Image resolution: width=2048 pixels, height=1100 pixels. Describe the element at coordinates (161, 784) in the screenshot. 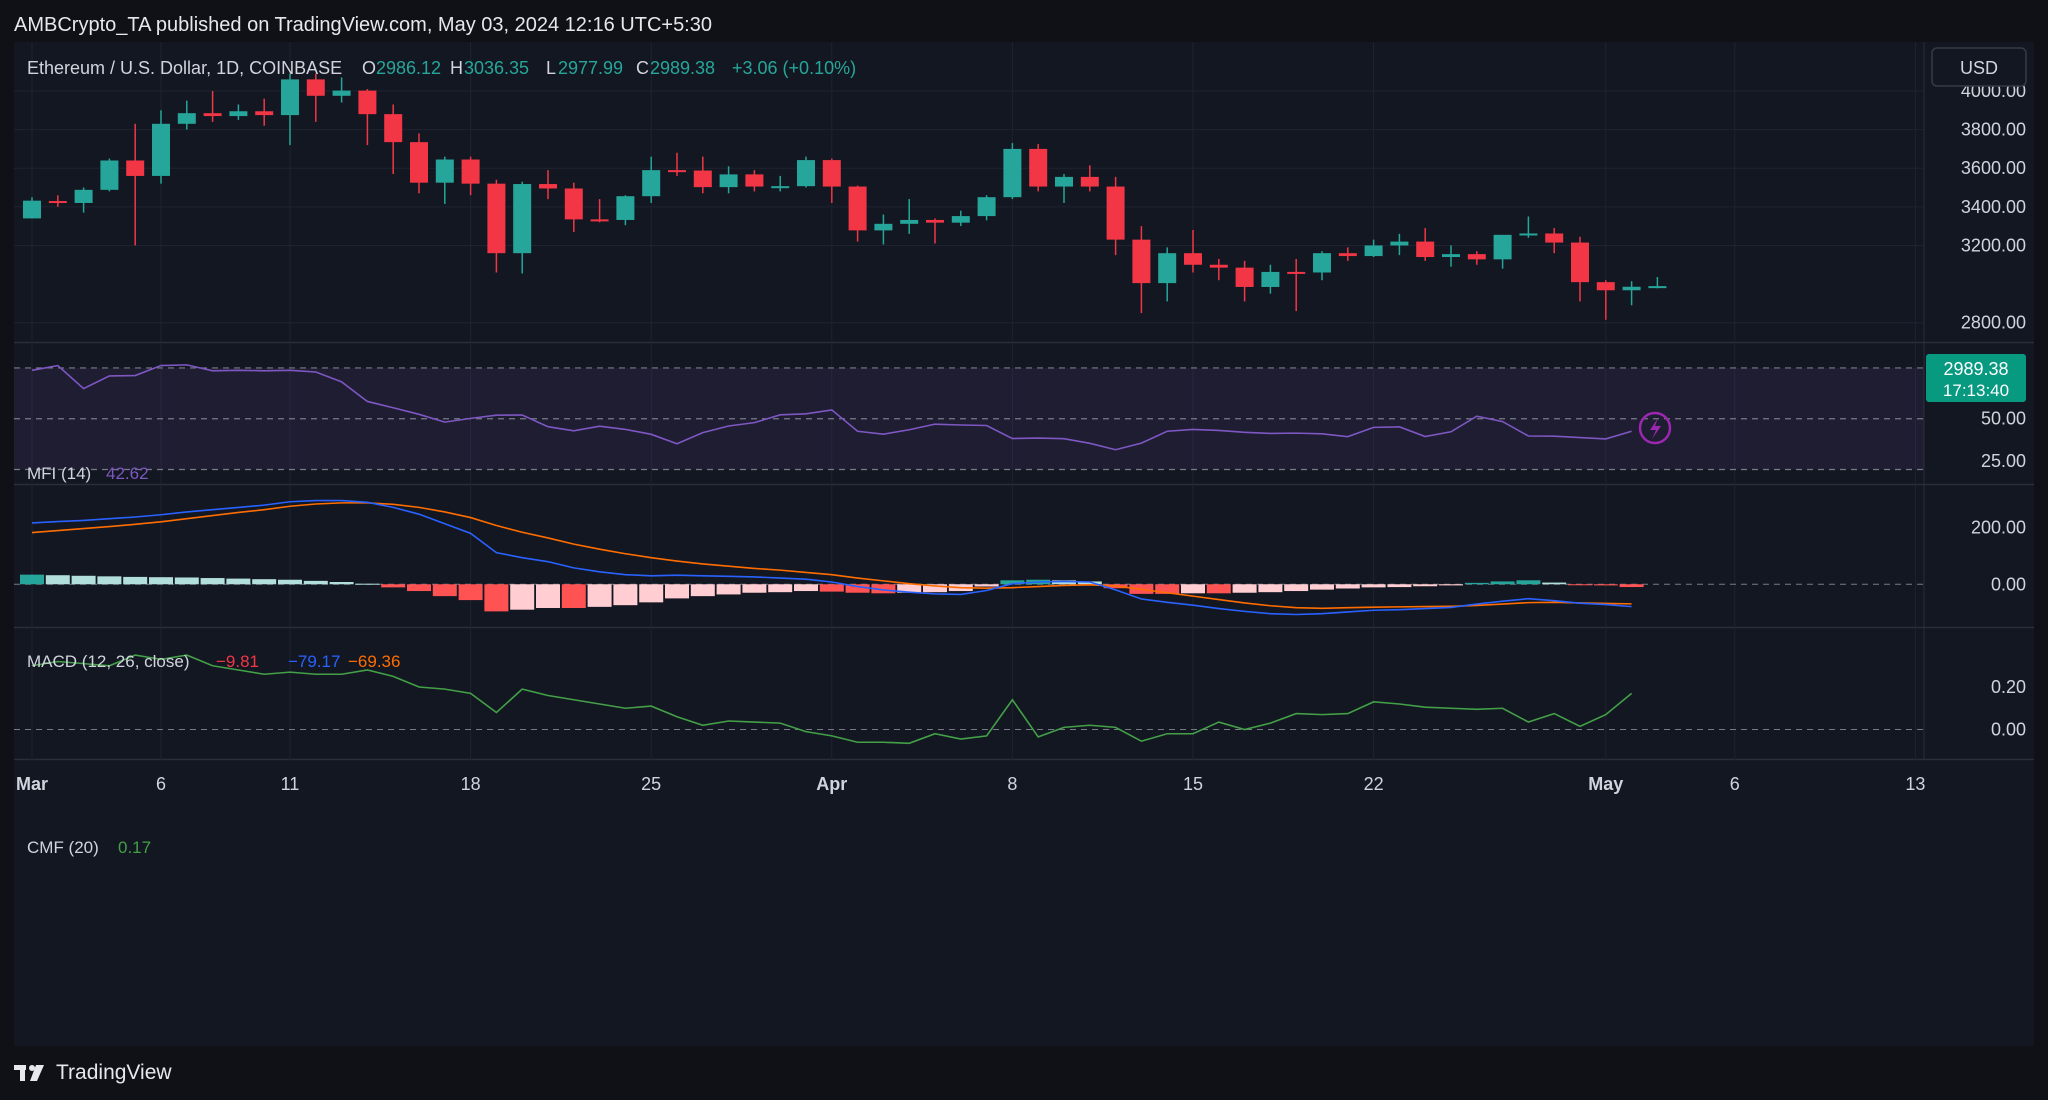

I see `x-tick-label: 6` at that location.